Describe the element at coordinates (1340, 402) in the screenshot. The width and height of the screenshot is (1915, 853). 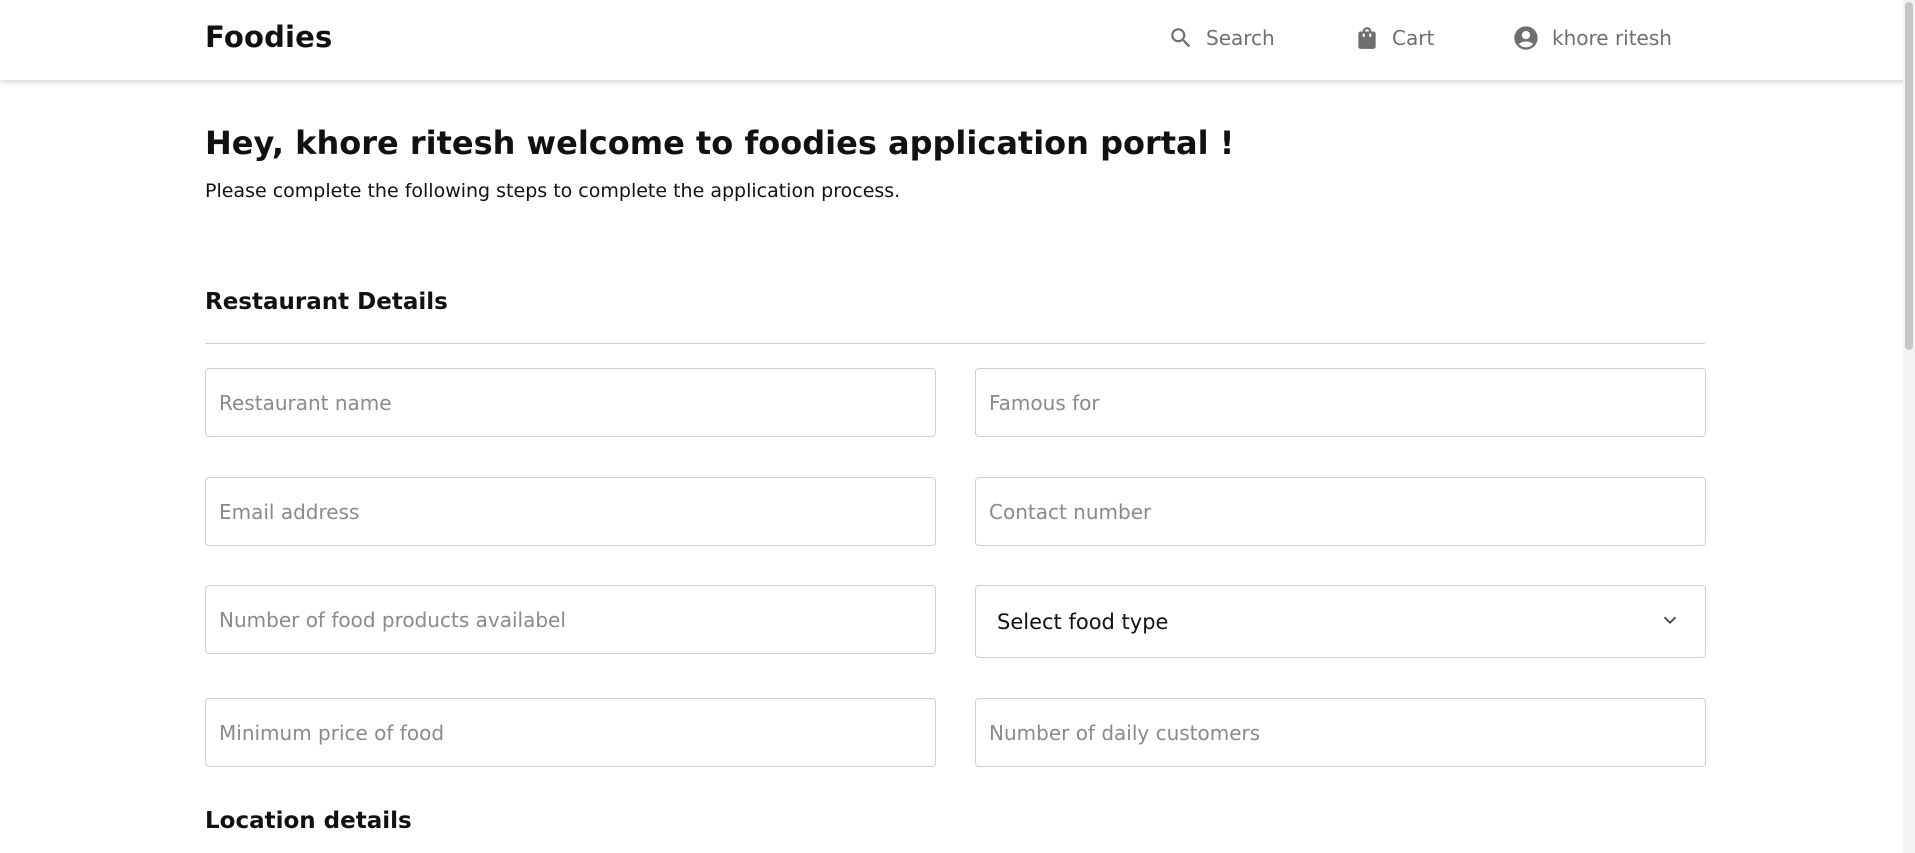
I see `famous-for-input` at that location.